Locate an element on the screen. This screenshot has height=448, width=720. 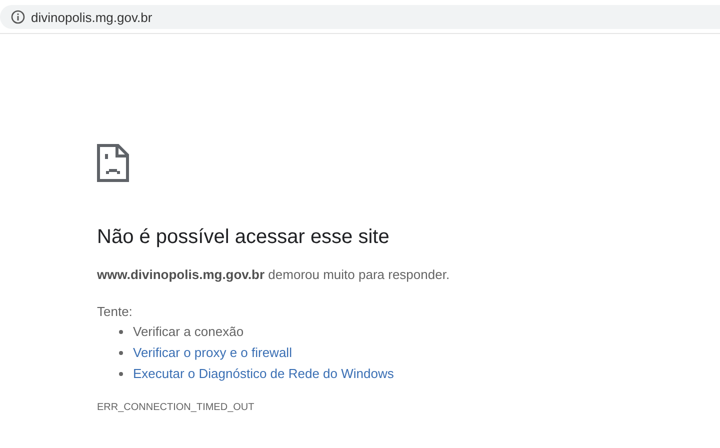
suggestion-text: Verificar a conexão is located at coordinates (188, 331).